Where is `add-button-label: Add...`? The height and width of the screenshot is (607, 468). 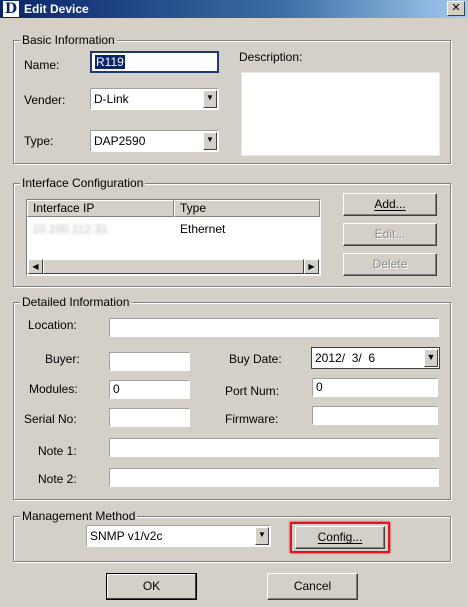
add-button-label: Add... is located at coordinates (390, 204).